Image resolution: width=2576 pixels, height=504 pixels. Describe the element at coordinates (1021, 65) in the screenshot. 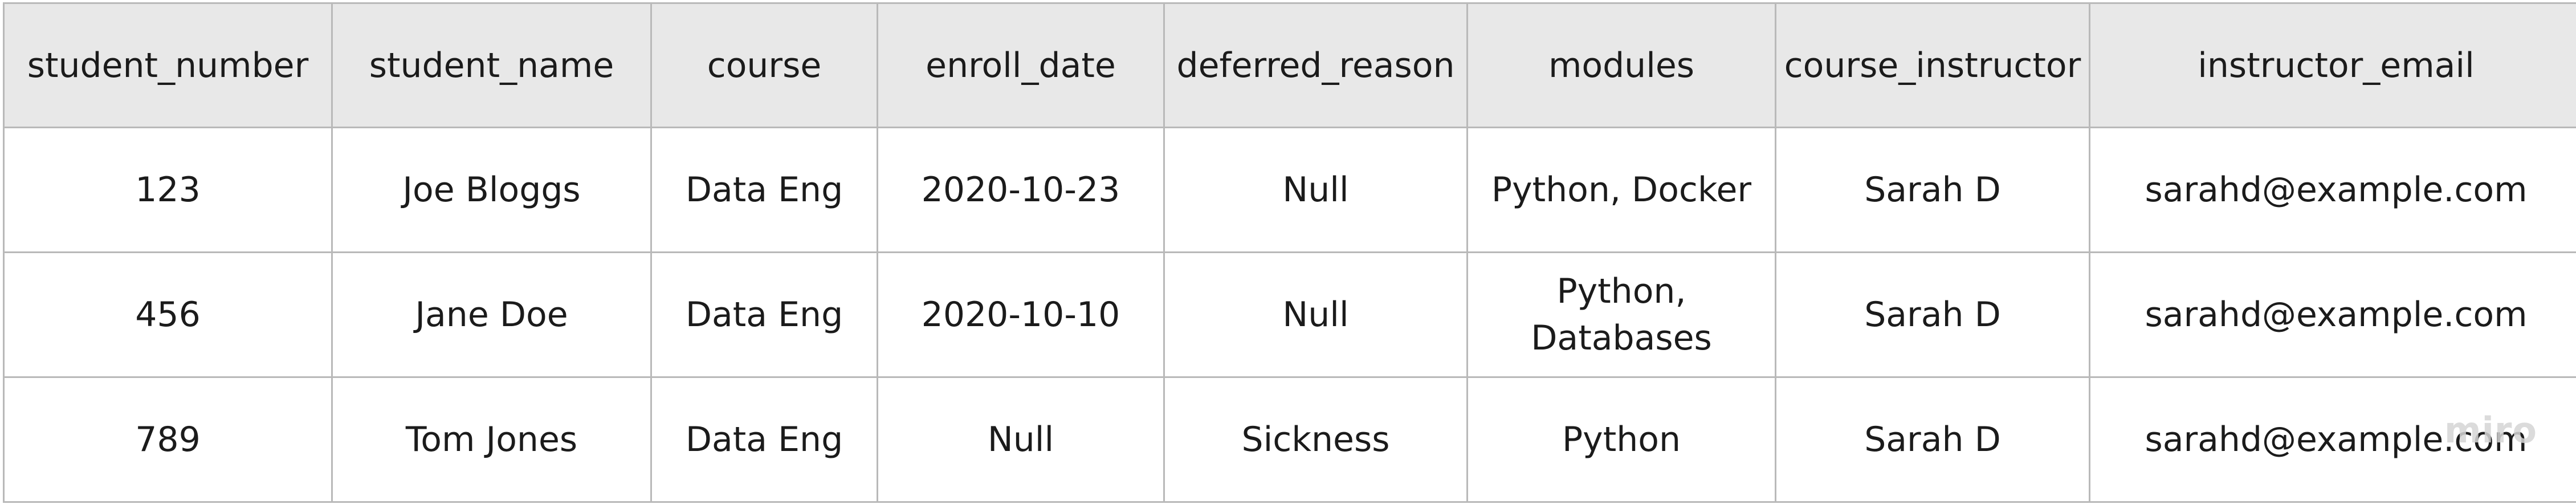

I see `header-enroll-date: enroll_date` at that location.